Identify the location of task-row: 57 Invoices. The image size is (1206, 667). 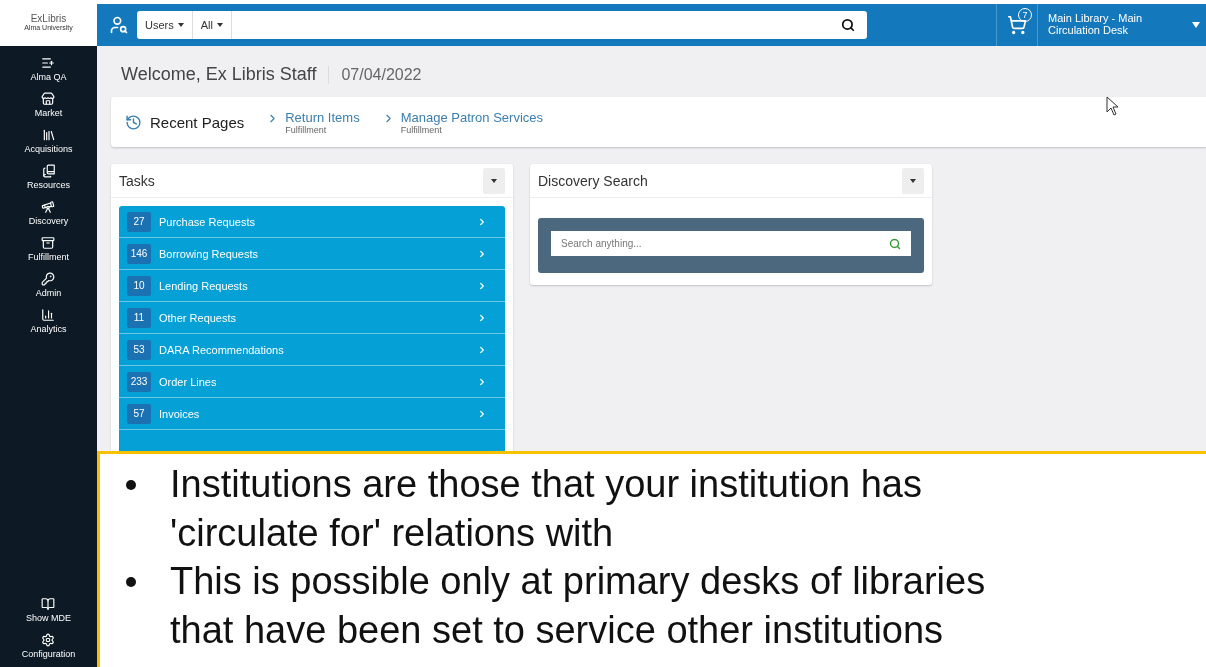
(312, 414).